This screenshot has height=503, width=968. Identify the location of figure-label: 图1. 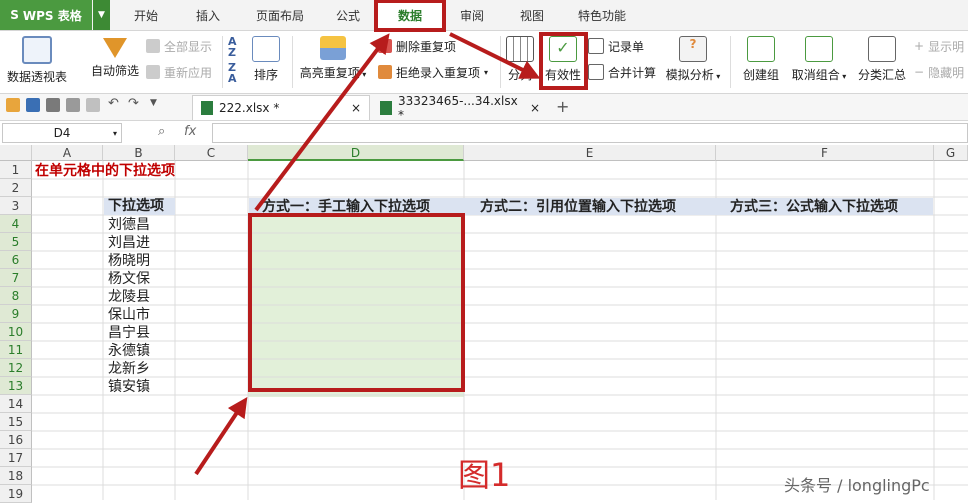
(484, 475).